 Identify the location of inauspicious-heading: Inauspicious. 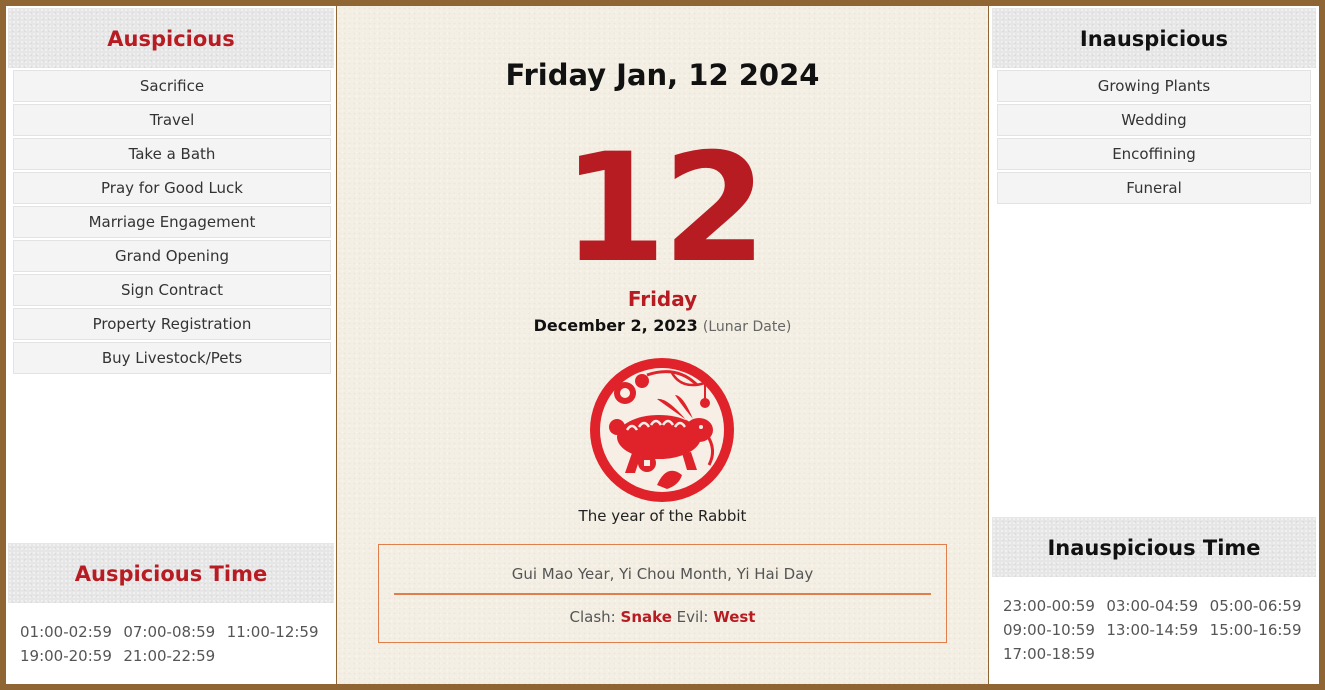
(1154, 38).